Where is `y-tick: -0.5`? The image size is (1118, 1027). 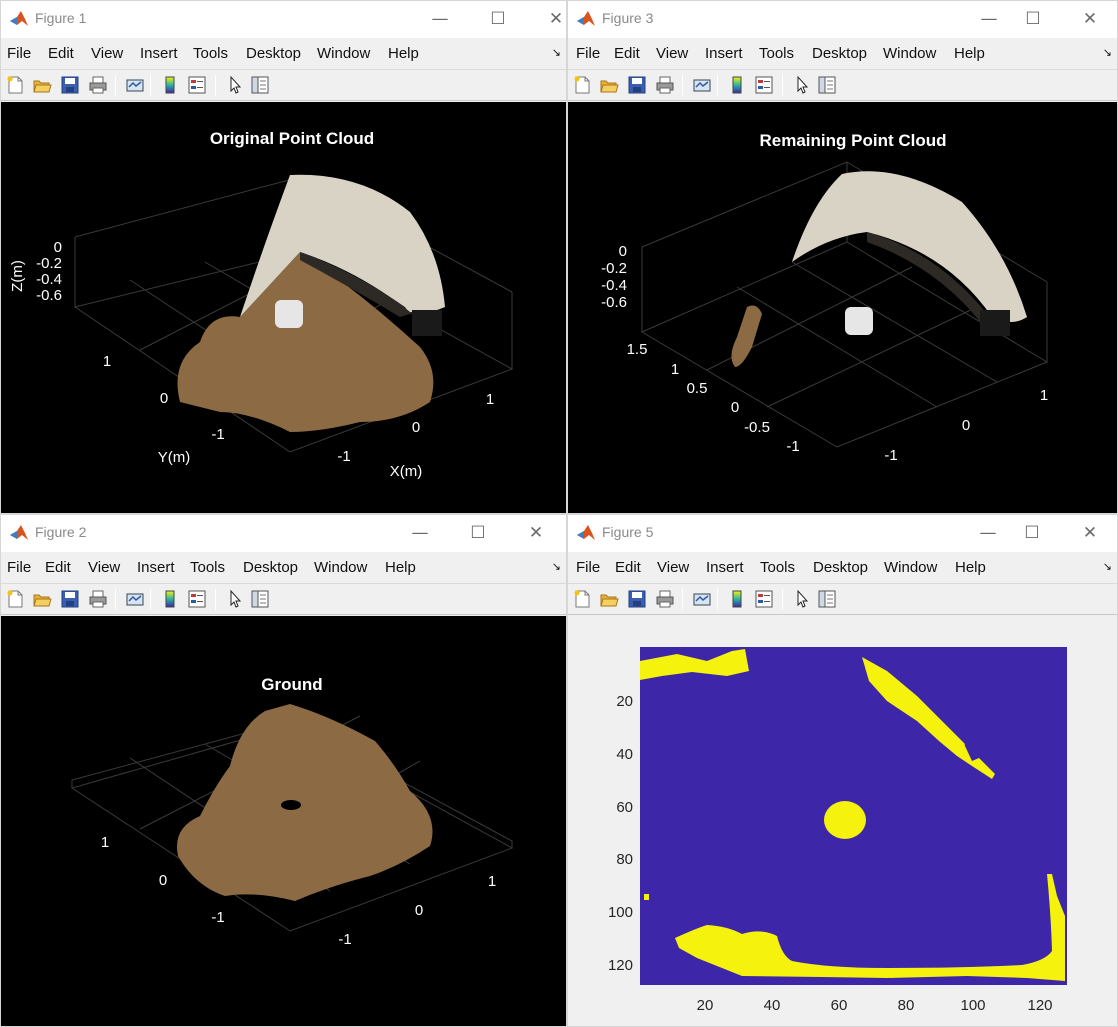
y-tick: -0.5 is located at coordinates (757, 427).